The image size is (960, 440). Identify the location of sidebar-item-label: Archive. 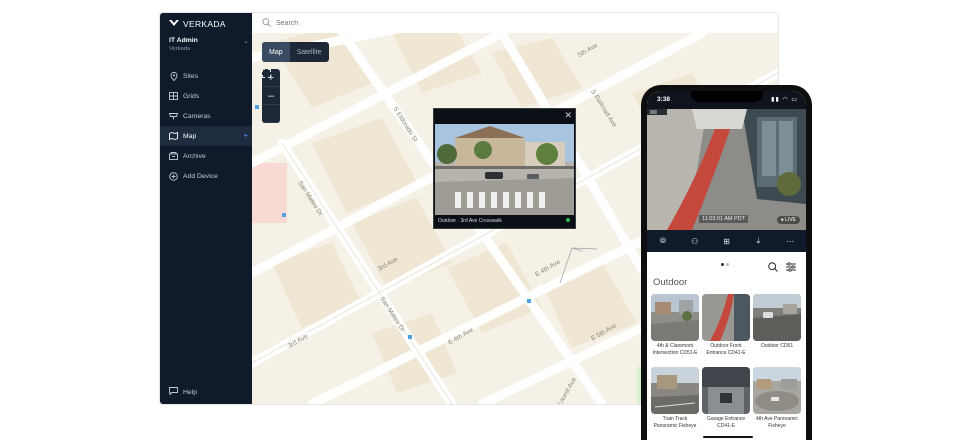
(194, 156).